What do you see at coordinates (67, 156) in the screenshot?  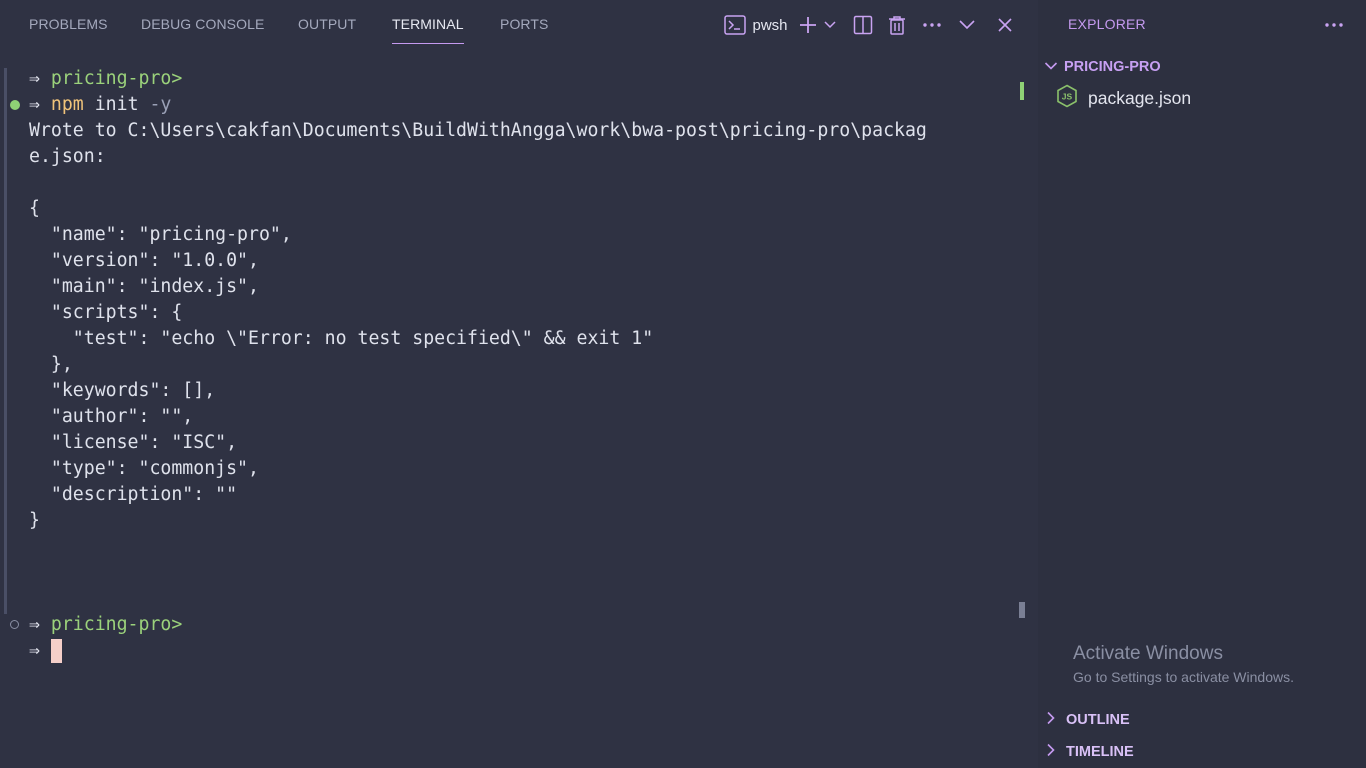 I see `output-line: e.json:` at bounding box center [67, 156].